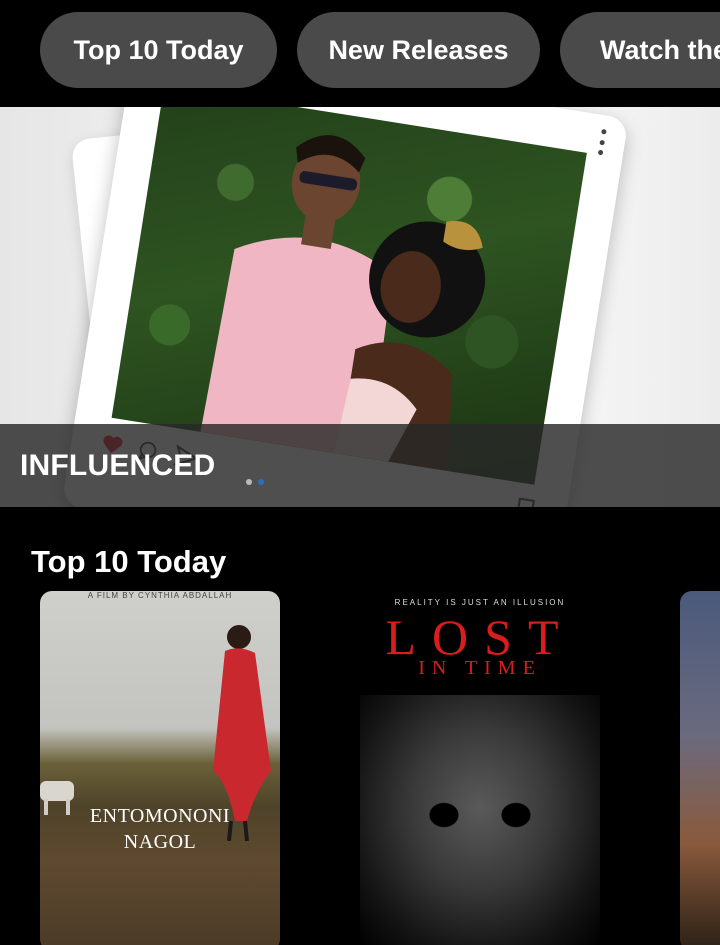 The width and height of the screenshot is (720, 945). I want to click on poster-credit: A FILM BY CYNTHIA ABDALLAH, so click(160, 595).